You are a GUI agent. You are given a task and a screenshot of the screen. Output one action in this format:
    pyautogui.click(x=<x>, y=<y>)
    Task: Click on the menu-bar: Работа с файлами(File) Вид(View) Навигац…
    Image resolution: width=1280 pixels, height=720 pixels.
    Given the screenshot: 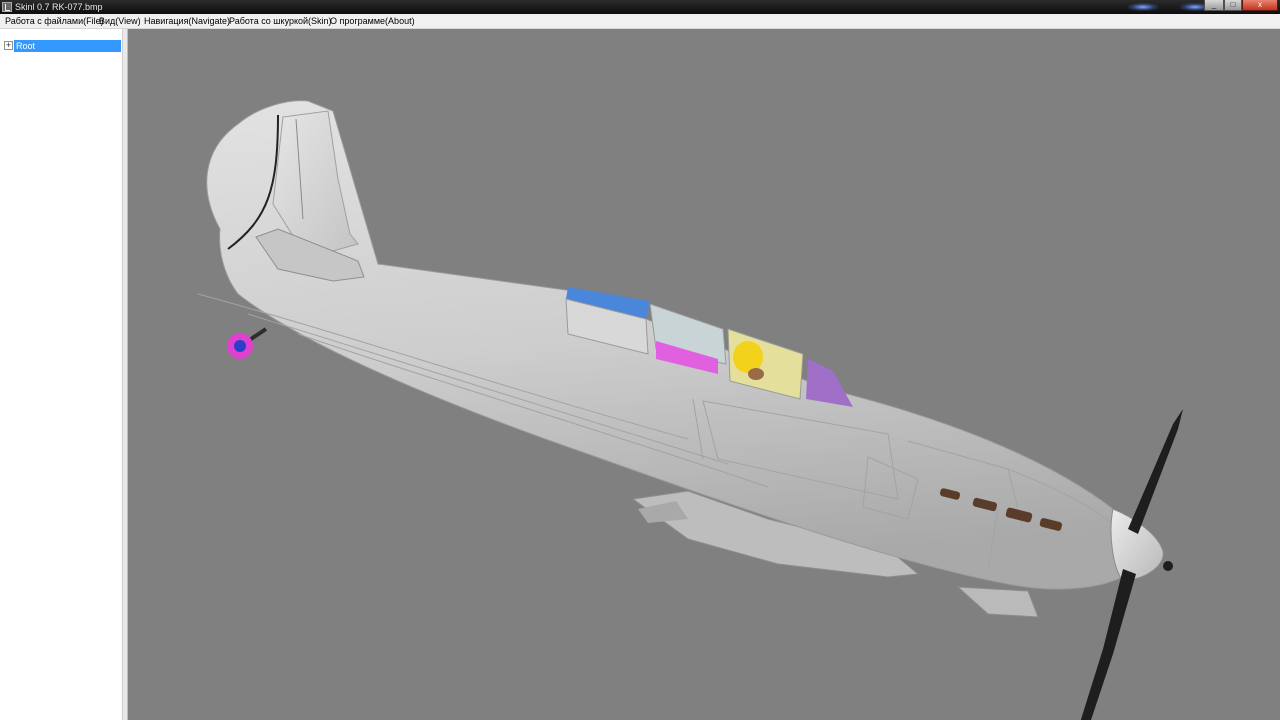 What is the action you would take?
    pyautogui.click(x=640, y=21)
    